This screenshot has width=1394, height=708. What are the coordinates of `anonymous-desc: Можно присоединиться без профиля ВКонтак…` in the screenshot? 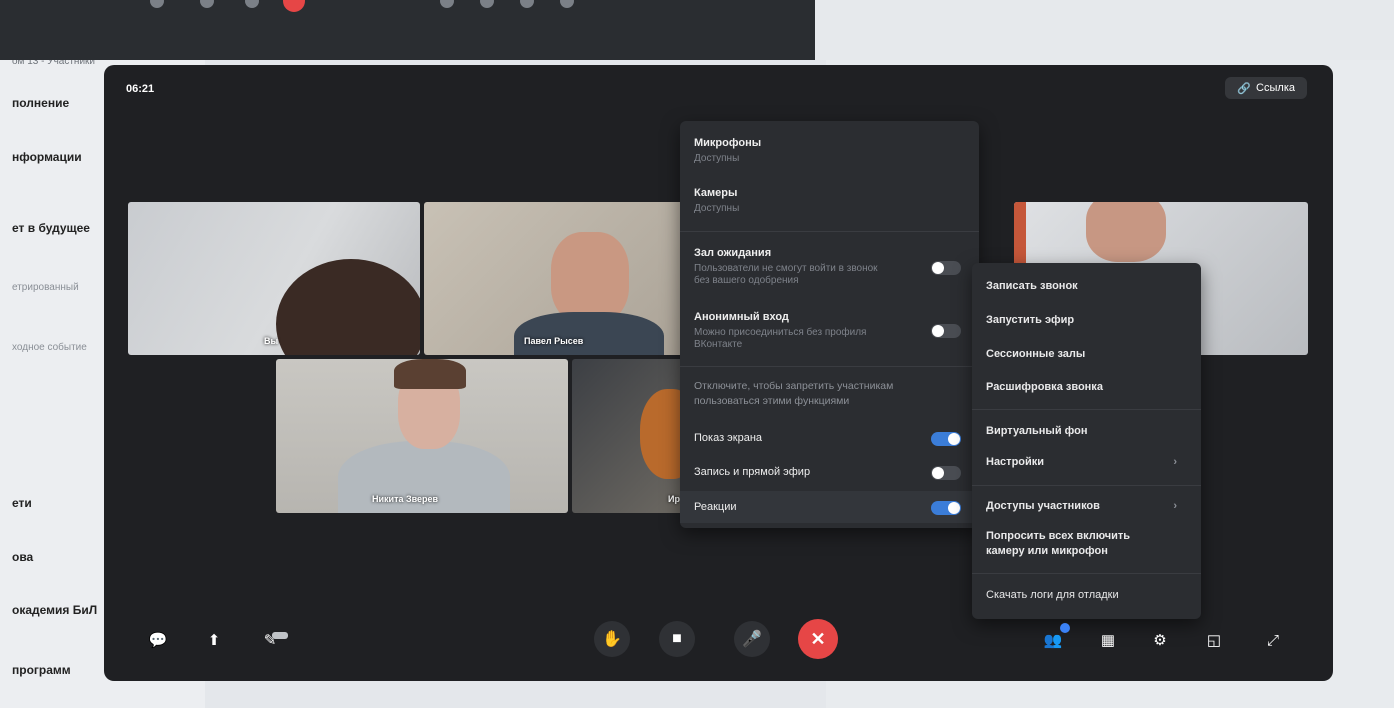 It's located at (780, 338).